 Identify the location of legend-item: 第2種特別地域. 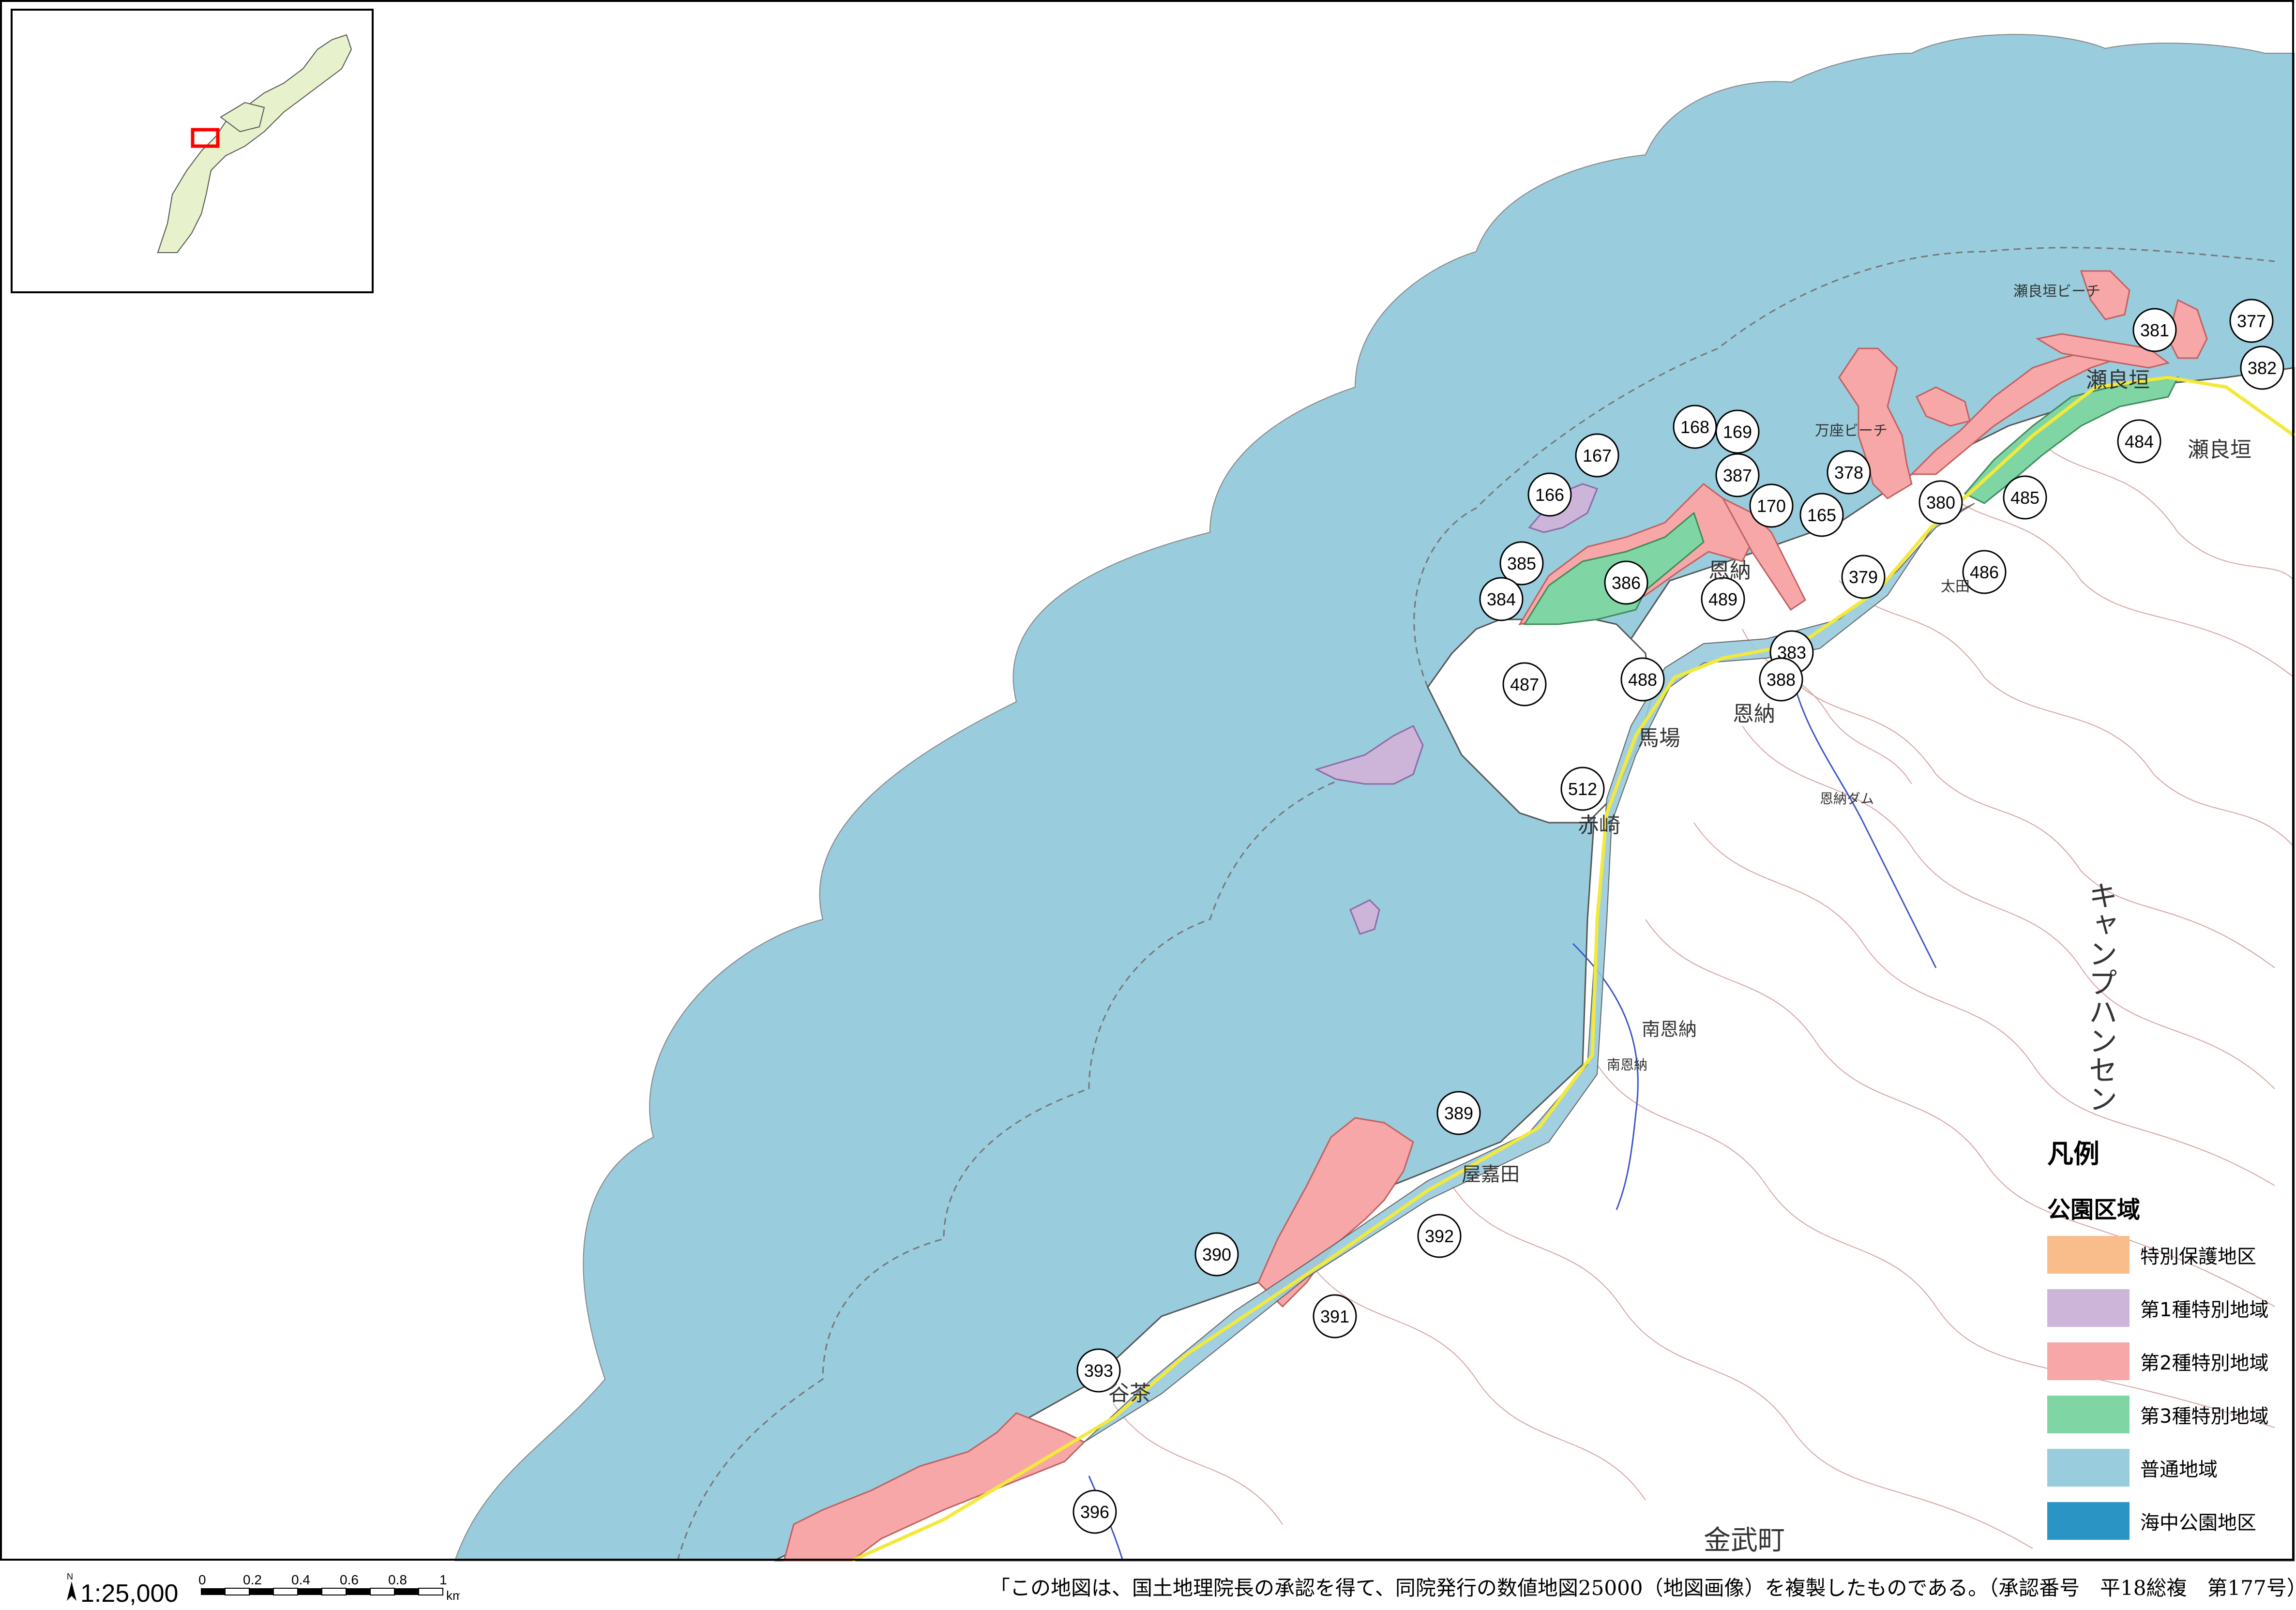
(2157, 1361).